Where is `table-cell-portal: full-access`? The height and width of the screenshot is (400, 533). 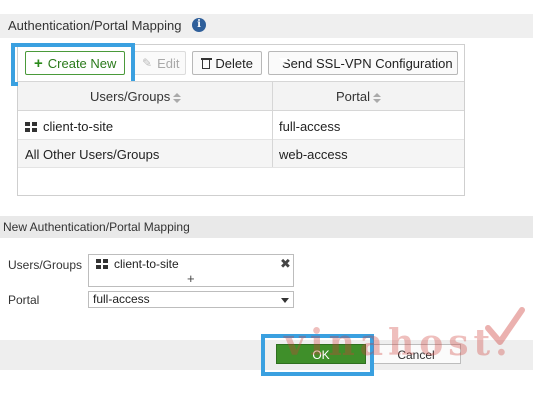
table-cell-portal: full-access is located at coordinates (310, 126).